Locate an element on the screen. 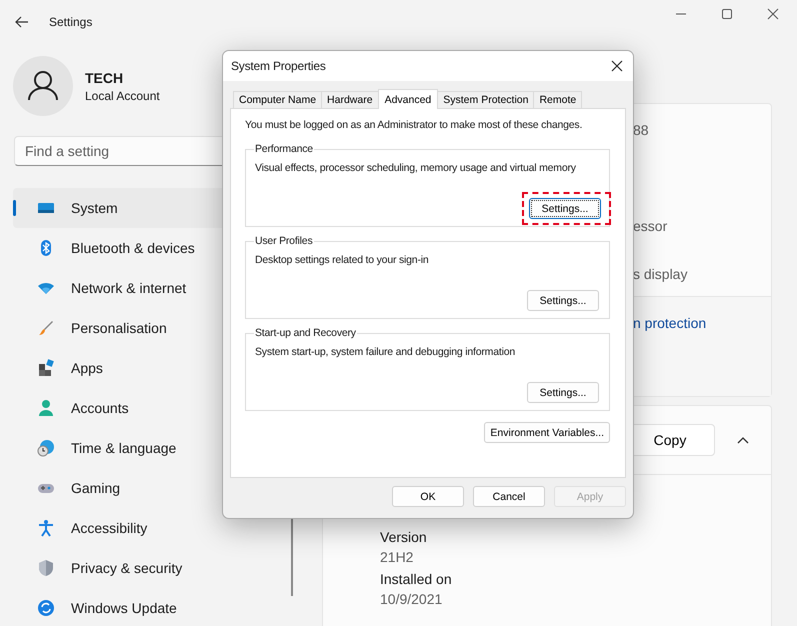 The height and width of the screenshot is (626, 797). spec-text: s display is located at coordinates (660, 274).